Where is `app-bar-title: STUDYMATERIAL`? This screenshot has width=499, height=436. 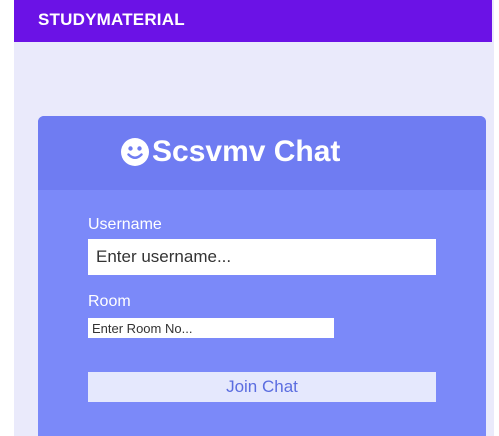
app-bar-title: STUDYMATERIAL is located at coordinates (111, 19).